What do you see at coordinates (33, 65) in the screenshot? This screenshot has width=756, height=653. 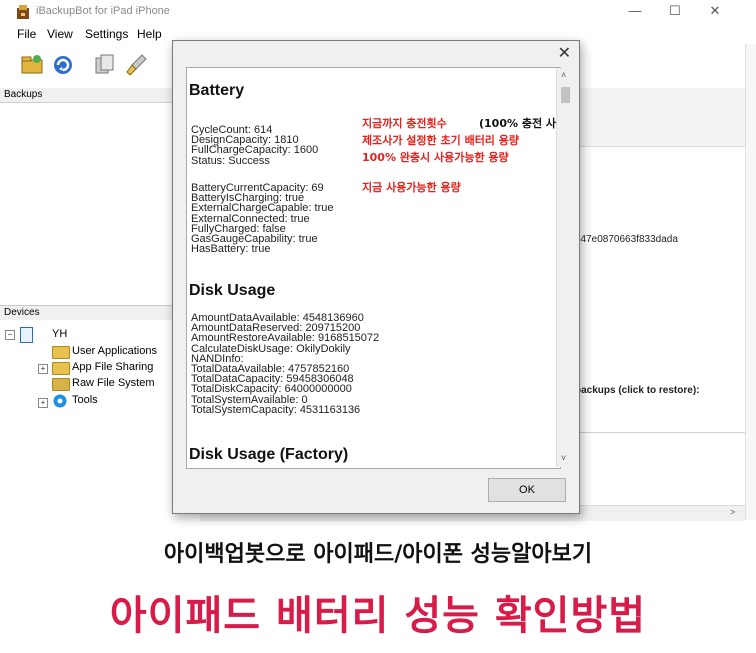 I see `open-folder-button` at bounding box center [33, 65].